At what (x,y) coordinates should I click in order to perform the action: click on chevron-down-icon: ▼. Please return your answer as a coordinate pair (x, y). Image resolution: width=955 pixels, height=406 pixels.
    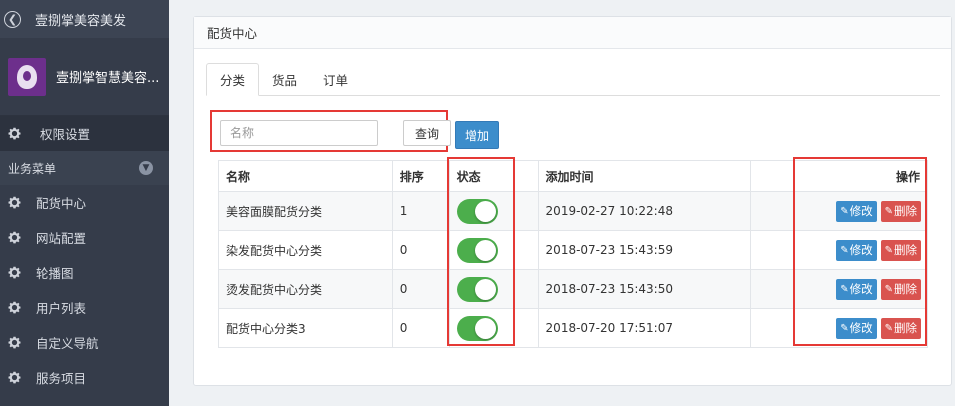
    Looking at the image, I should click on (146, 168).